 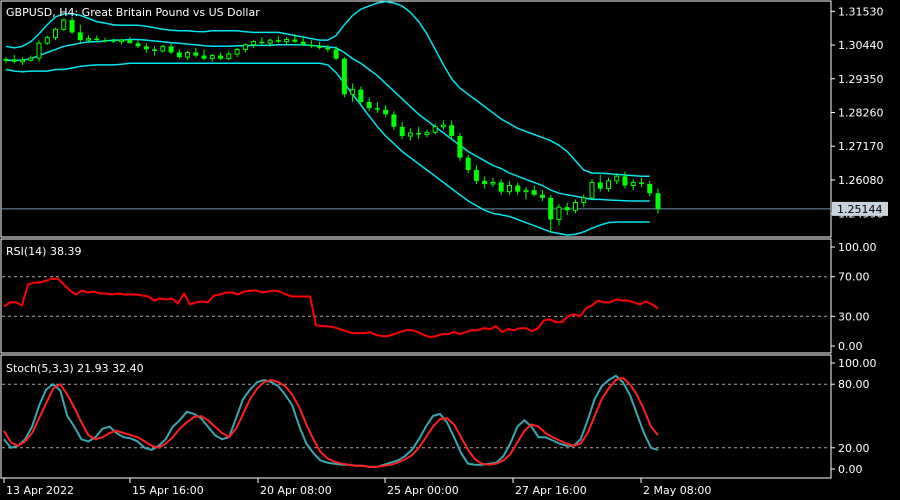 I want to click on price-tick-label: 1.28260, so click(x=861, y=113).